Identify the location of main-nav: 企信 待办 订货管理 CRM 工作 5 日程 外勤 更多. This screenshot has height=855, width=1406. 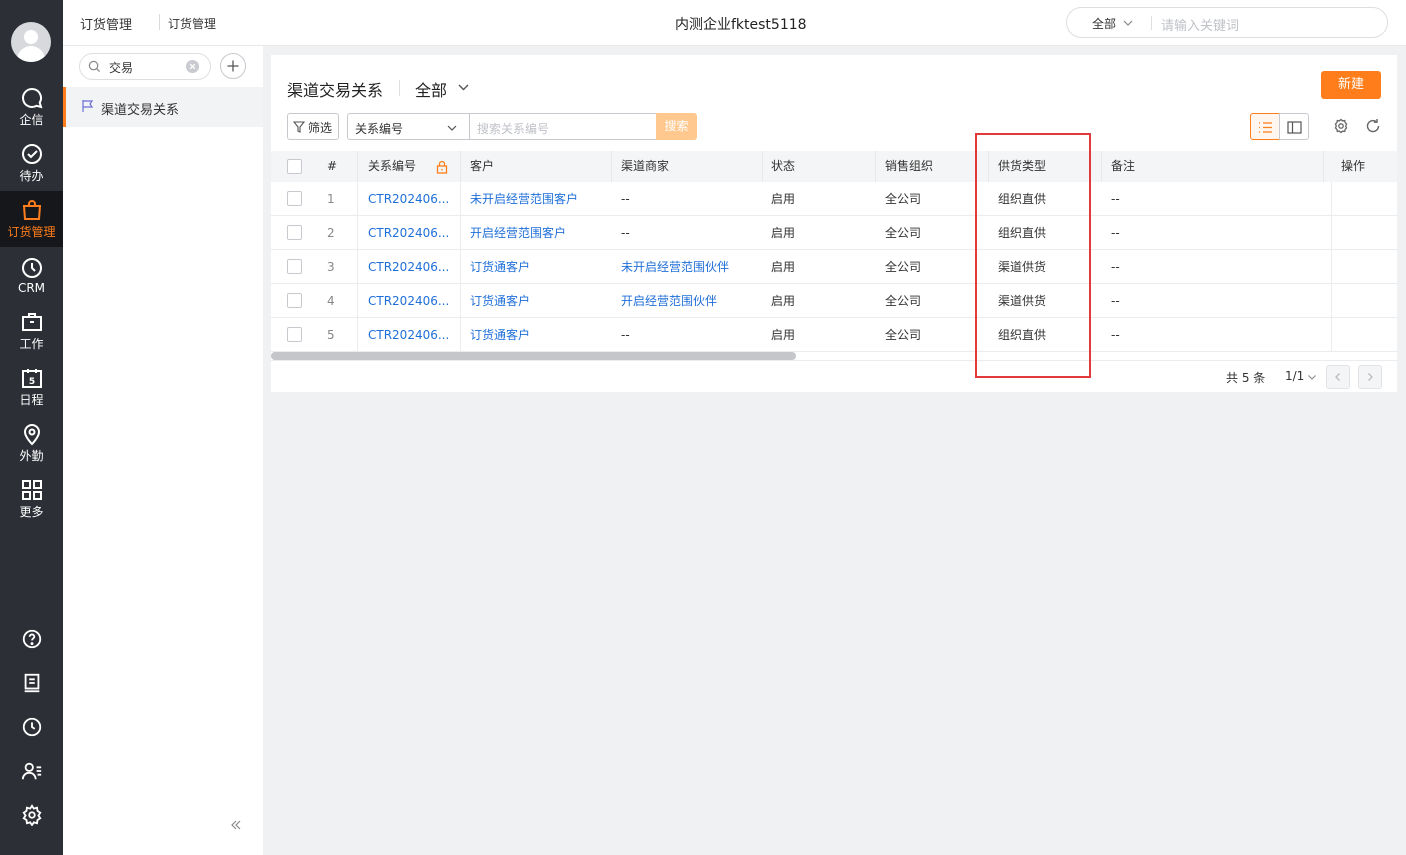
(31, 427).